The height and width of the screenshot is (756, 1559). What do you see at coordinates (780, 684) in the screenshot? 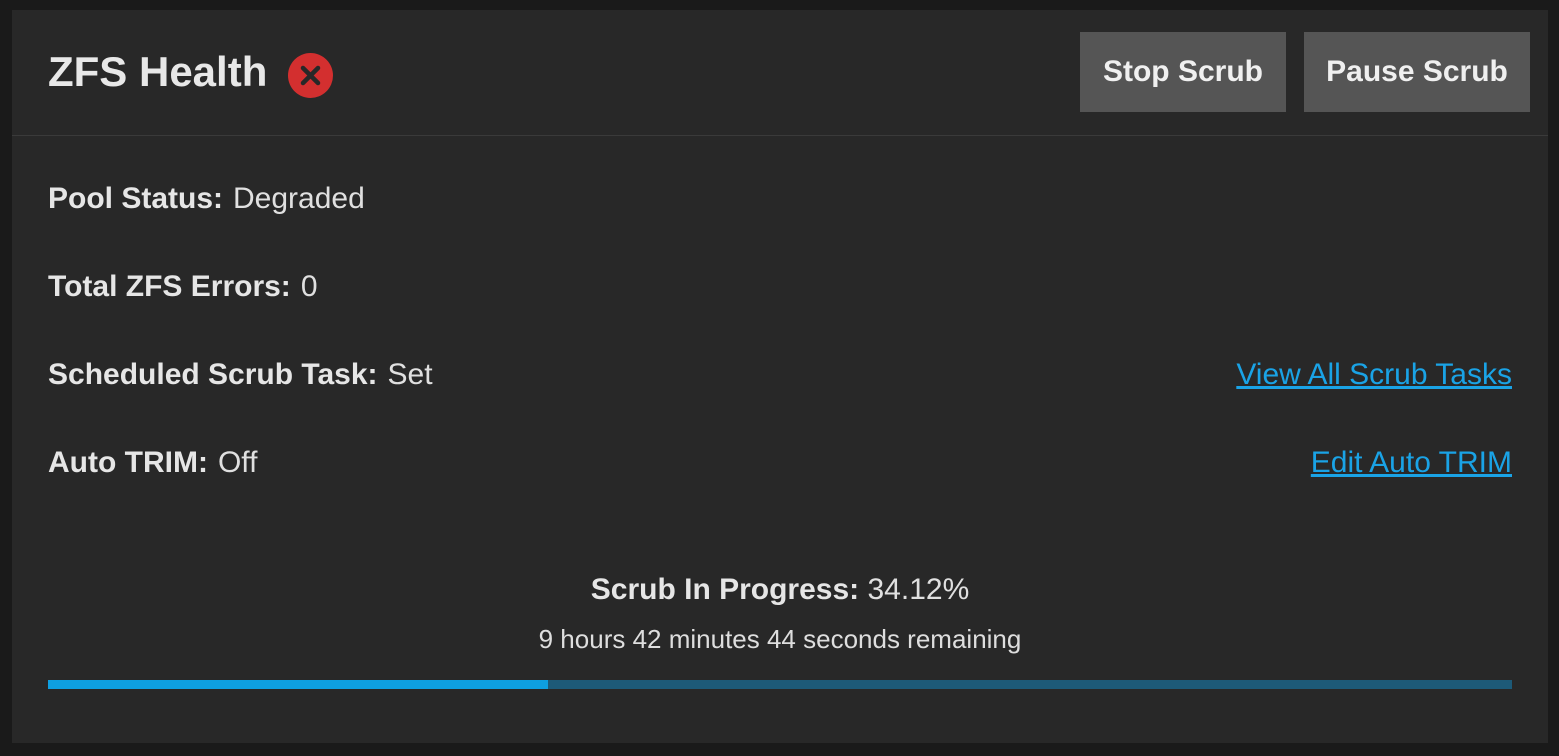
I see `scrub-progress-bar` at bounding box center [780, 684].